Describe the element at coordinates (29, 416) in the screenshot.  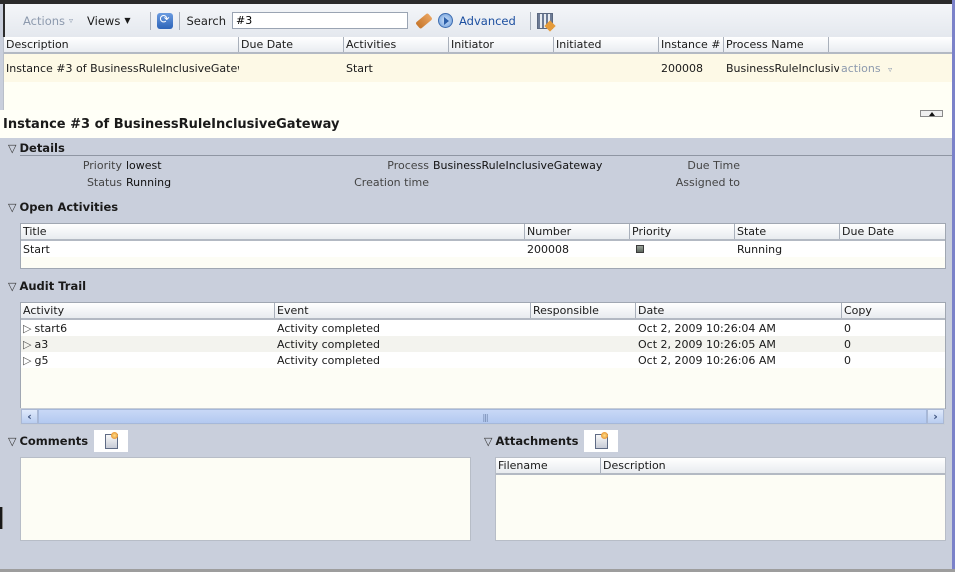
I see `scroll-left-icon: ‹` at that location.